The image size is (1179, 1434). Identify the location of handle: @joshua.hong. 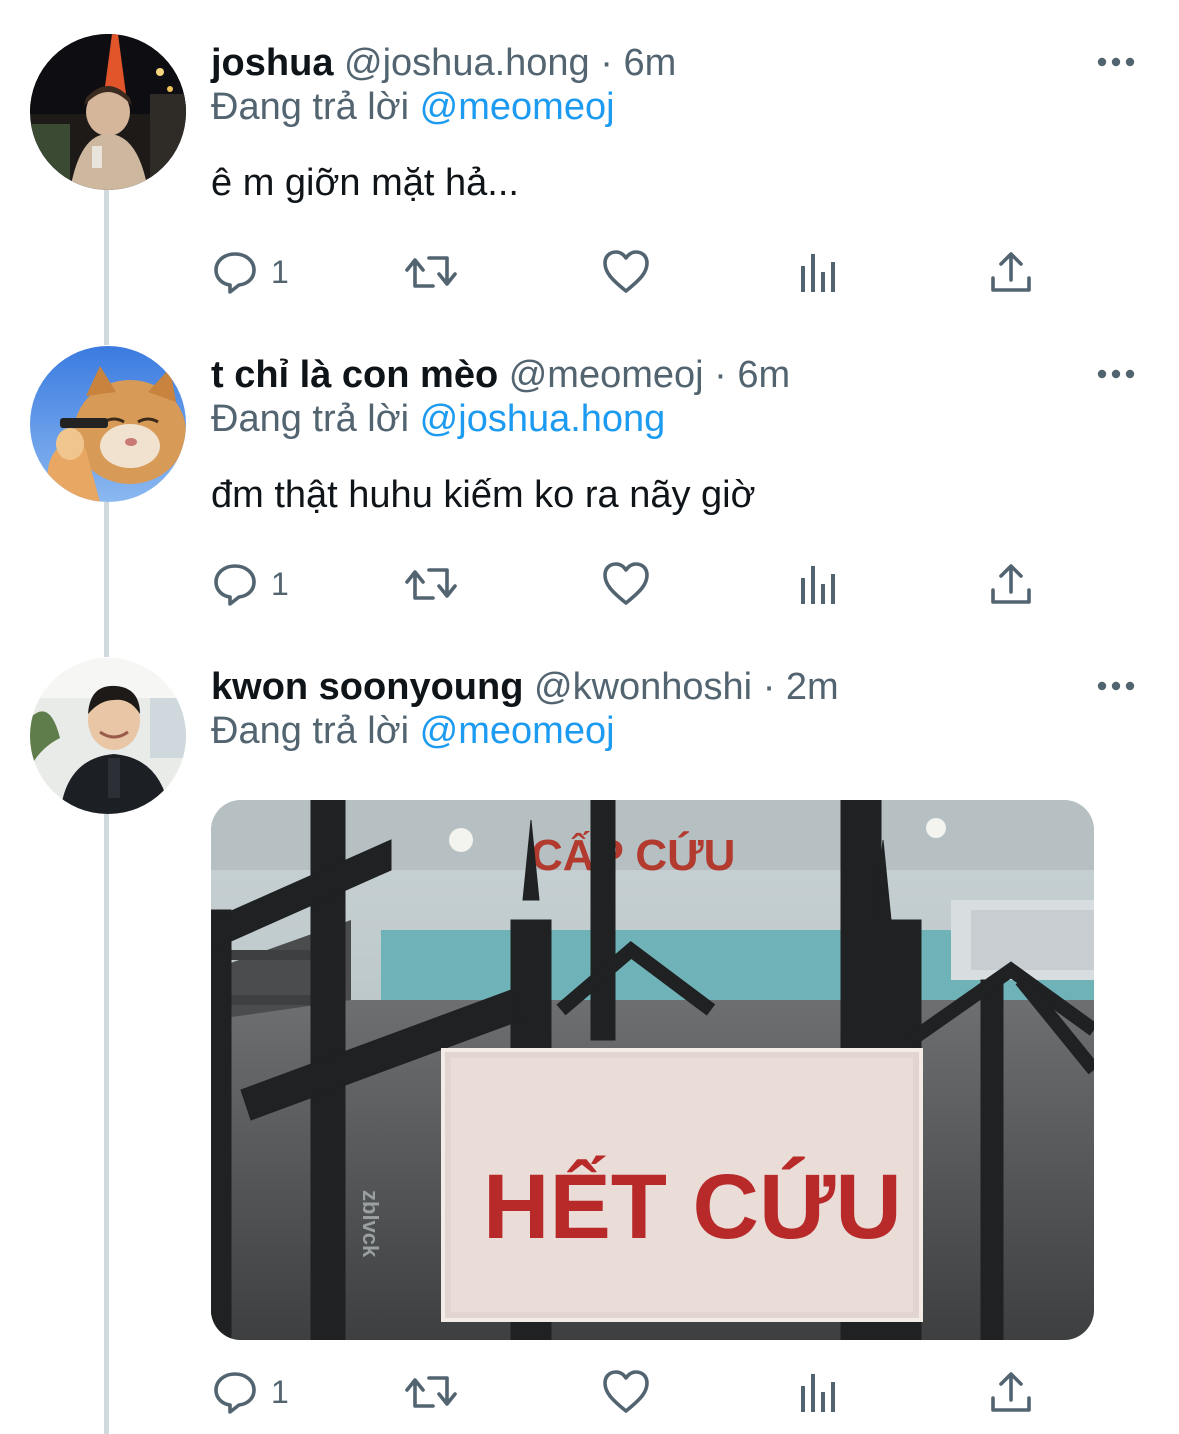
(467, 63).